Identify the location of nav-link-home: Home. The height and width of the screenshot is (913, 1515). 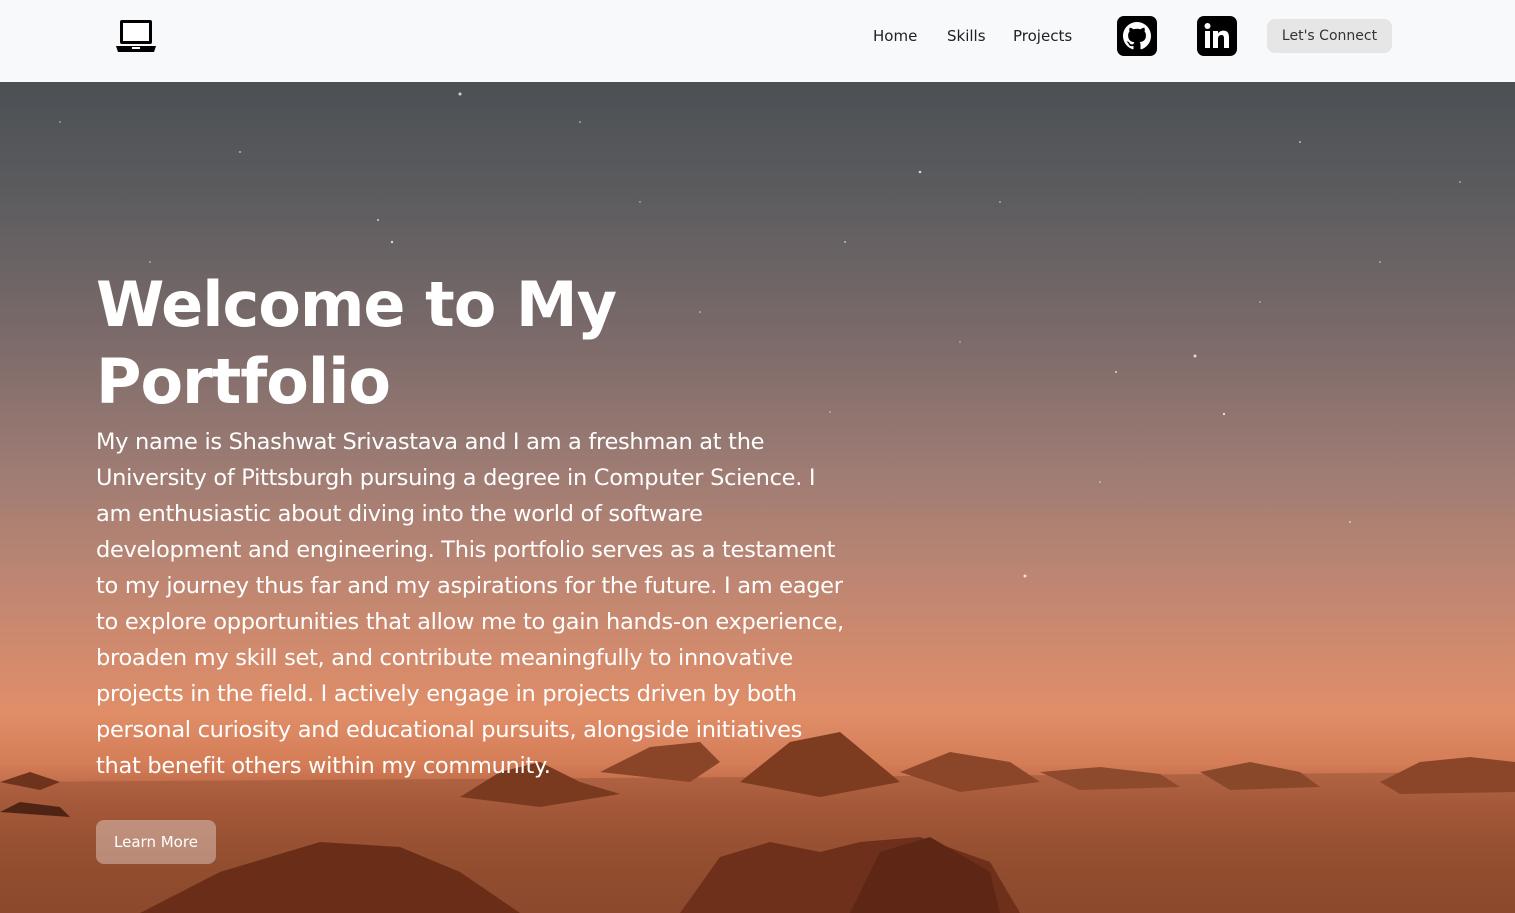
(895, 36).